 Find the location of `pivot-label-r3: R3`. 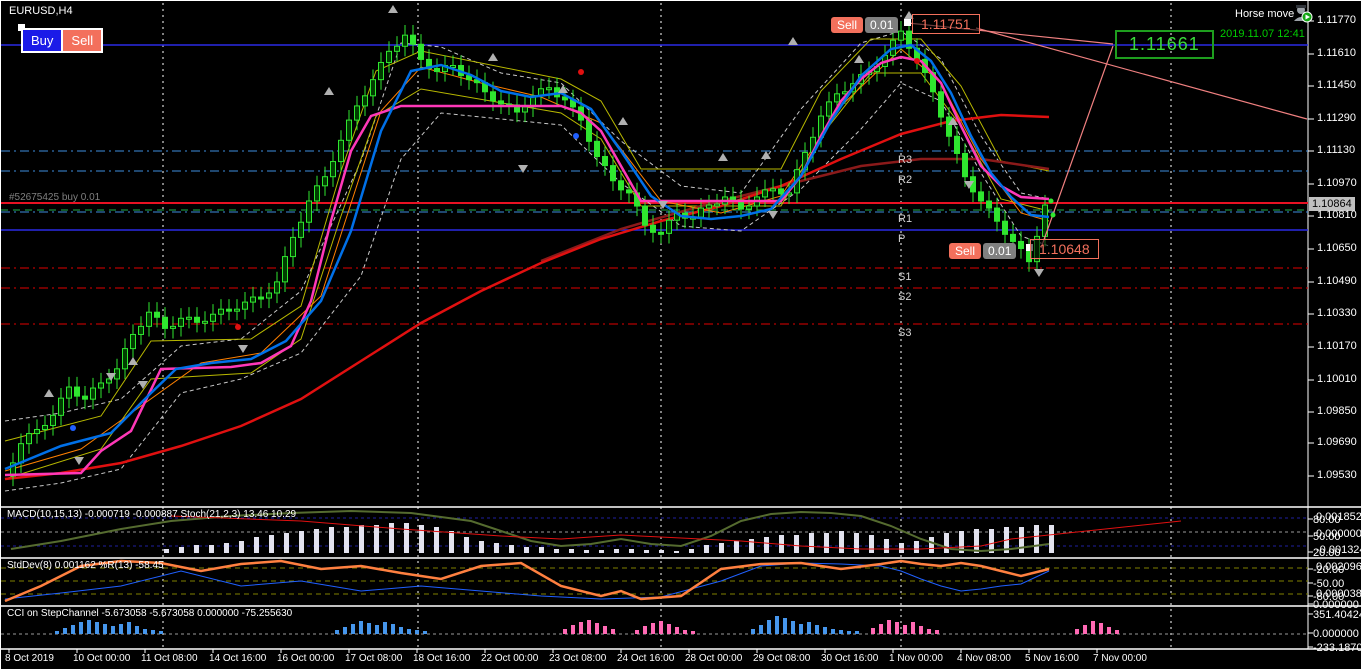

pivot-label-r3: R3 is located at coordinates (905, 160).